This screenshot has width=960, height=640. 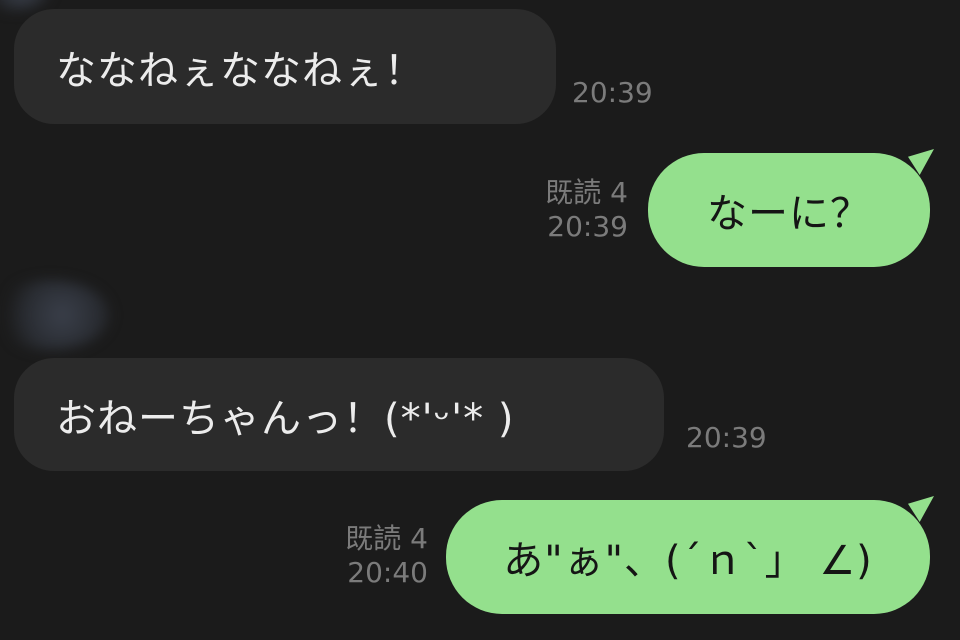 I want to click on incoming-message-bubble: おねーちゃんっ！(*'ᵕ'* ), so click(x=339, y=414).